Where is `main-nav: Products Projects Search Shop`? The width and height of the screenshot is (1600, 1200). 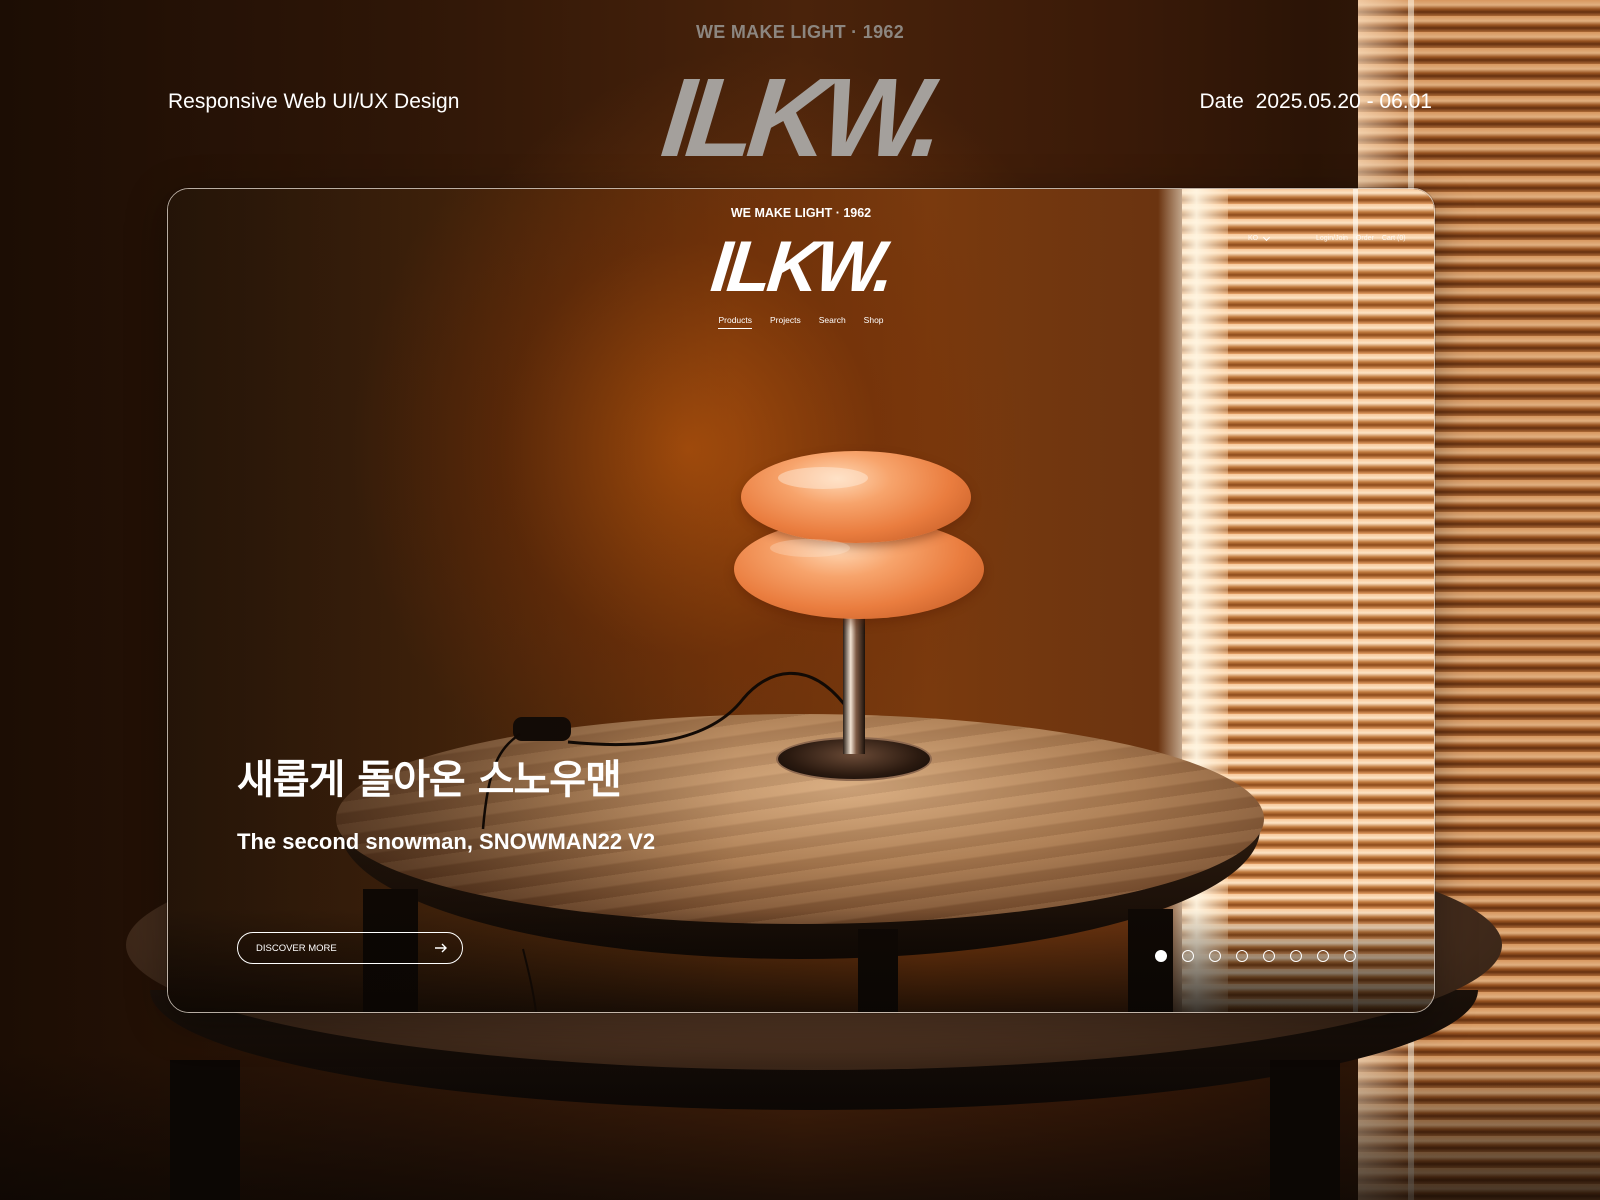
main-nav: Products Projects Search Shop is located at coordinates (801, 322).